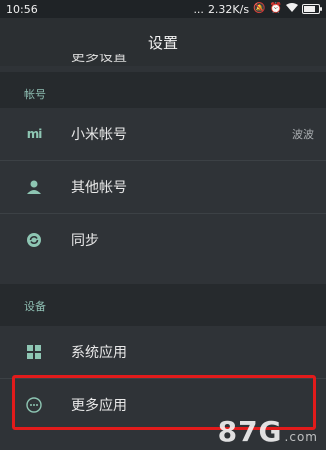  Describe the element at coordinates (22, 9) in the screenshot. I see `status-time: 10:56` at that location.